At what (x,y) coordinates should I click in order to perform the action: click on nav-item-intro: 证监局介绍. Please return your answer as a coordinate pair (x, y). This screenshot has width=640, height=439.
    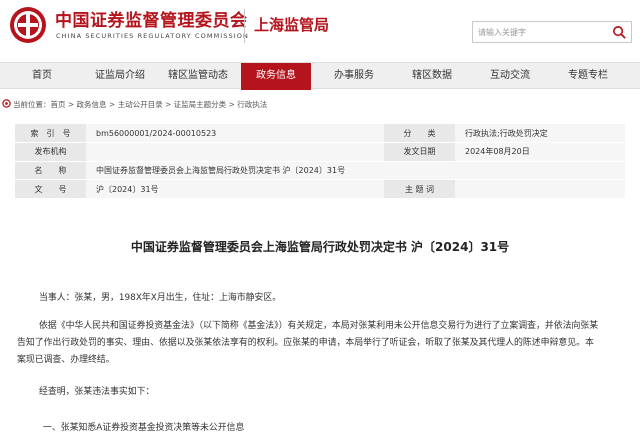
    Looking at the image, I should click on (120, 76).